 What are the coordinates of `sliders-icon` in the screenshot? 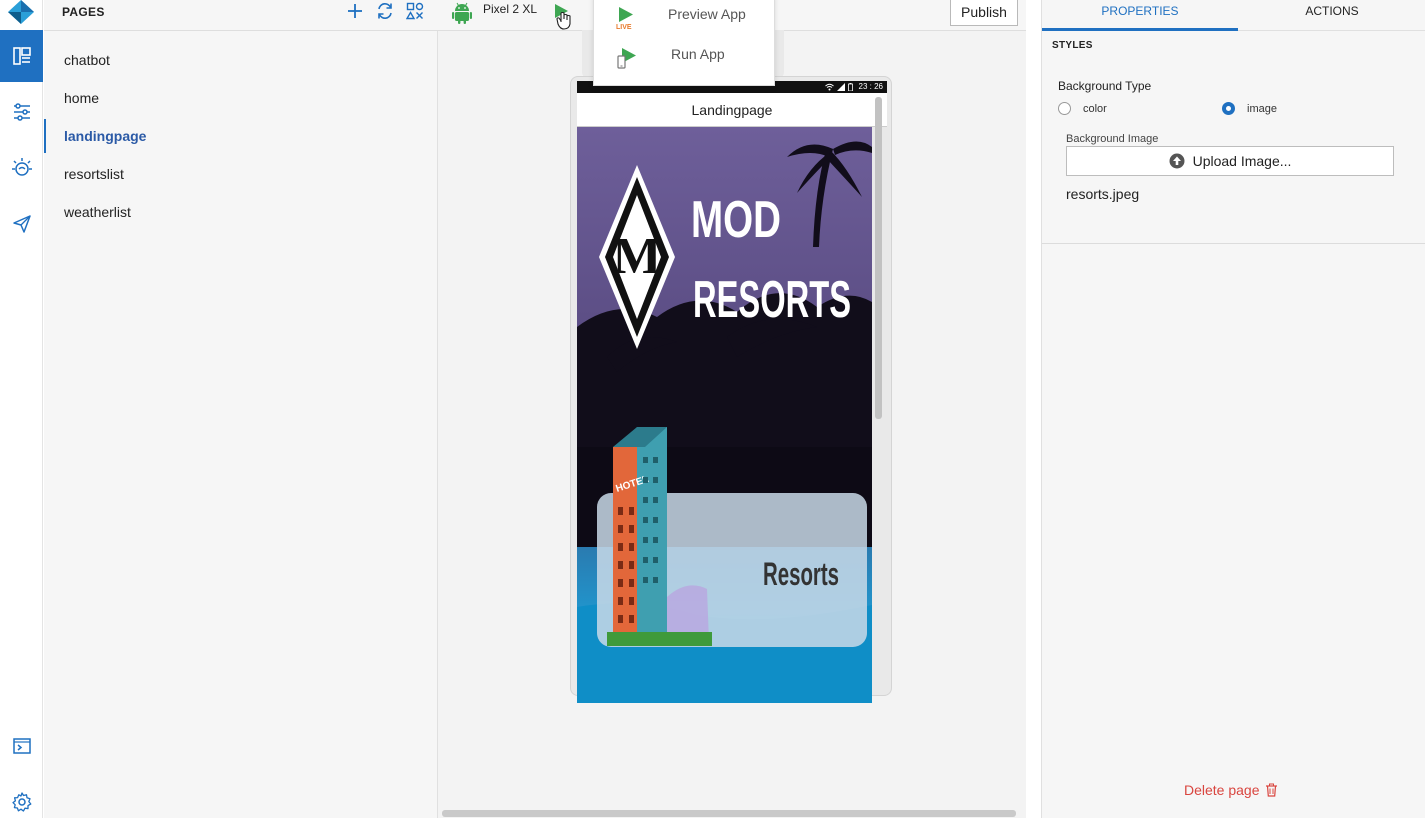 It's located at (21, 112).